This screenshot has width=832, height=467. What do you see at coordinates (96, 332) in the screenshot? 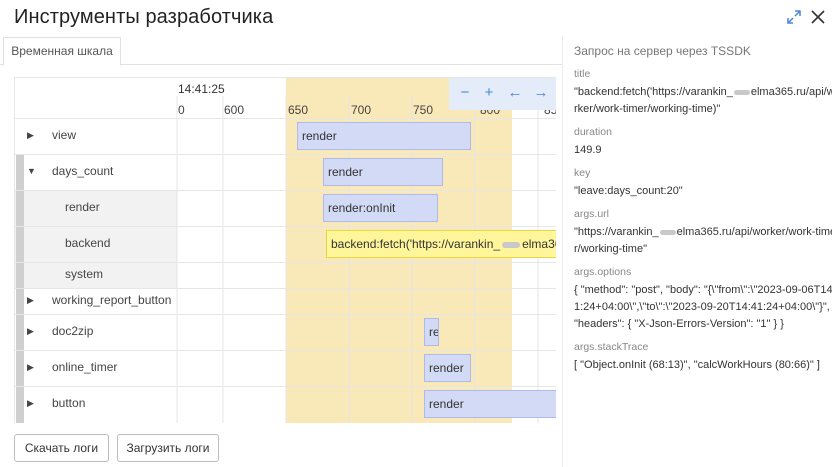
I see `timeline-row-doc2zip: ▶ doc2zip` at bounding box center [96, 332].